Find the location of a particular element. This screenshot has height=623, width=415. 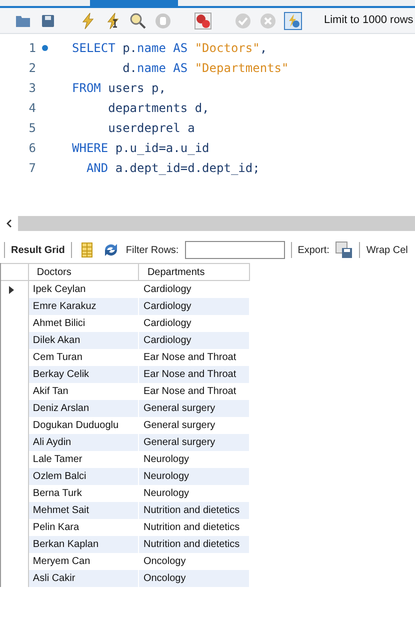

code-line: AND a.dept_id=d.dept_id; is located at coordinates (172, 168).